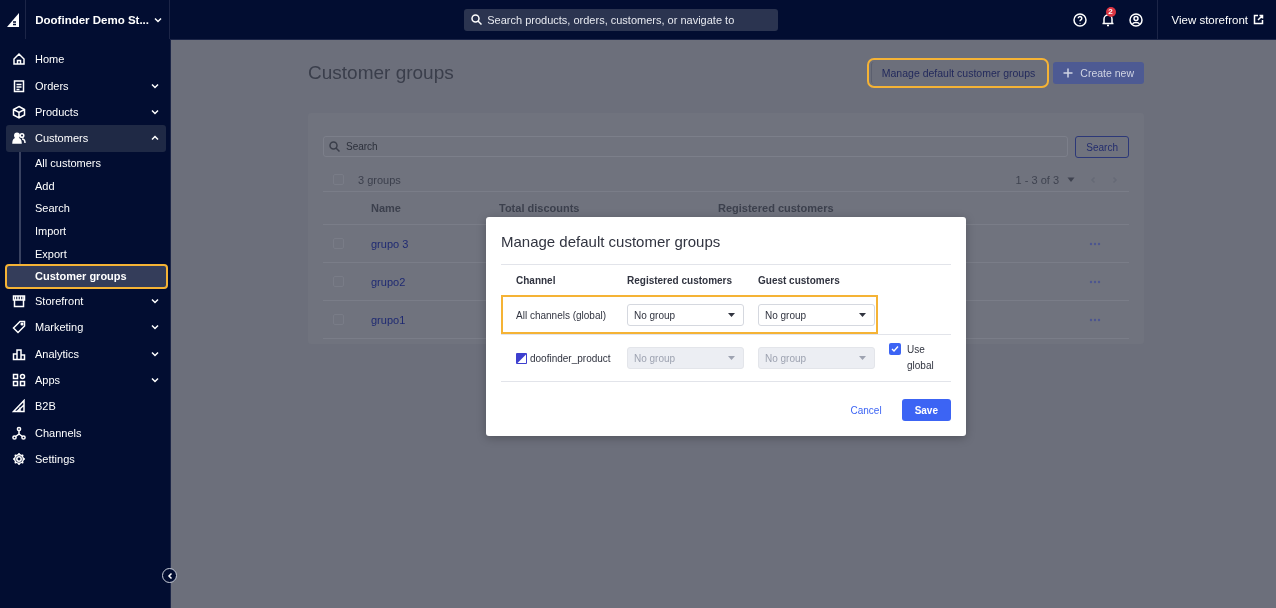 This screenshot has width=1276, height=608. What do you see at coordinates (86, 185) in the screenshot?
I see `sidebar-subitem: Add` at bounding box center [86, 185].